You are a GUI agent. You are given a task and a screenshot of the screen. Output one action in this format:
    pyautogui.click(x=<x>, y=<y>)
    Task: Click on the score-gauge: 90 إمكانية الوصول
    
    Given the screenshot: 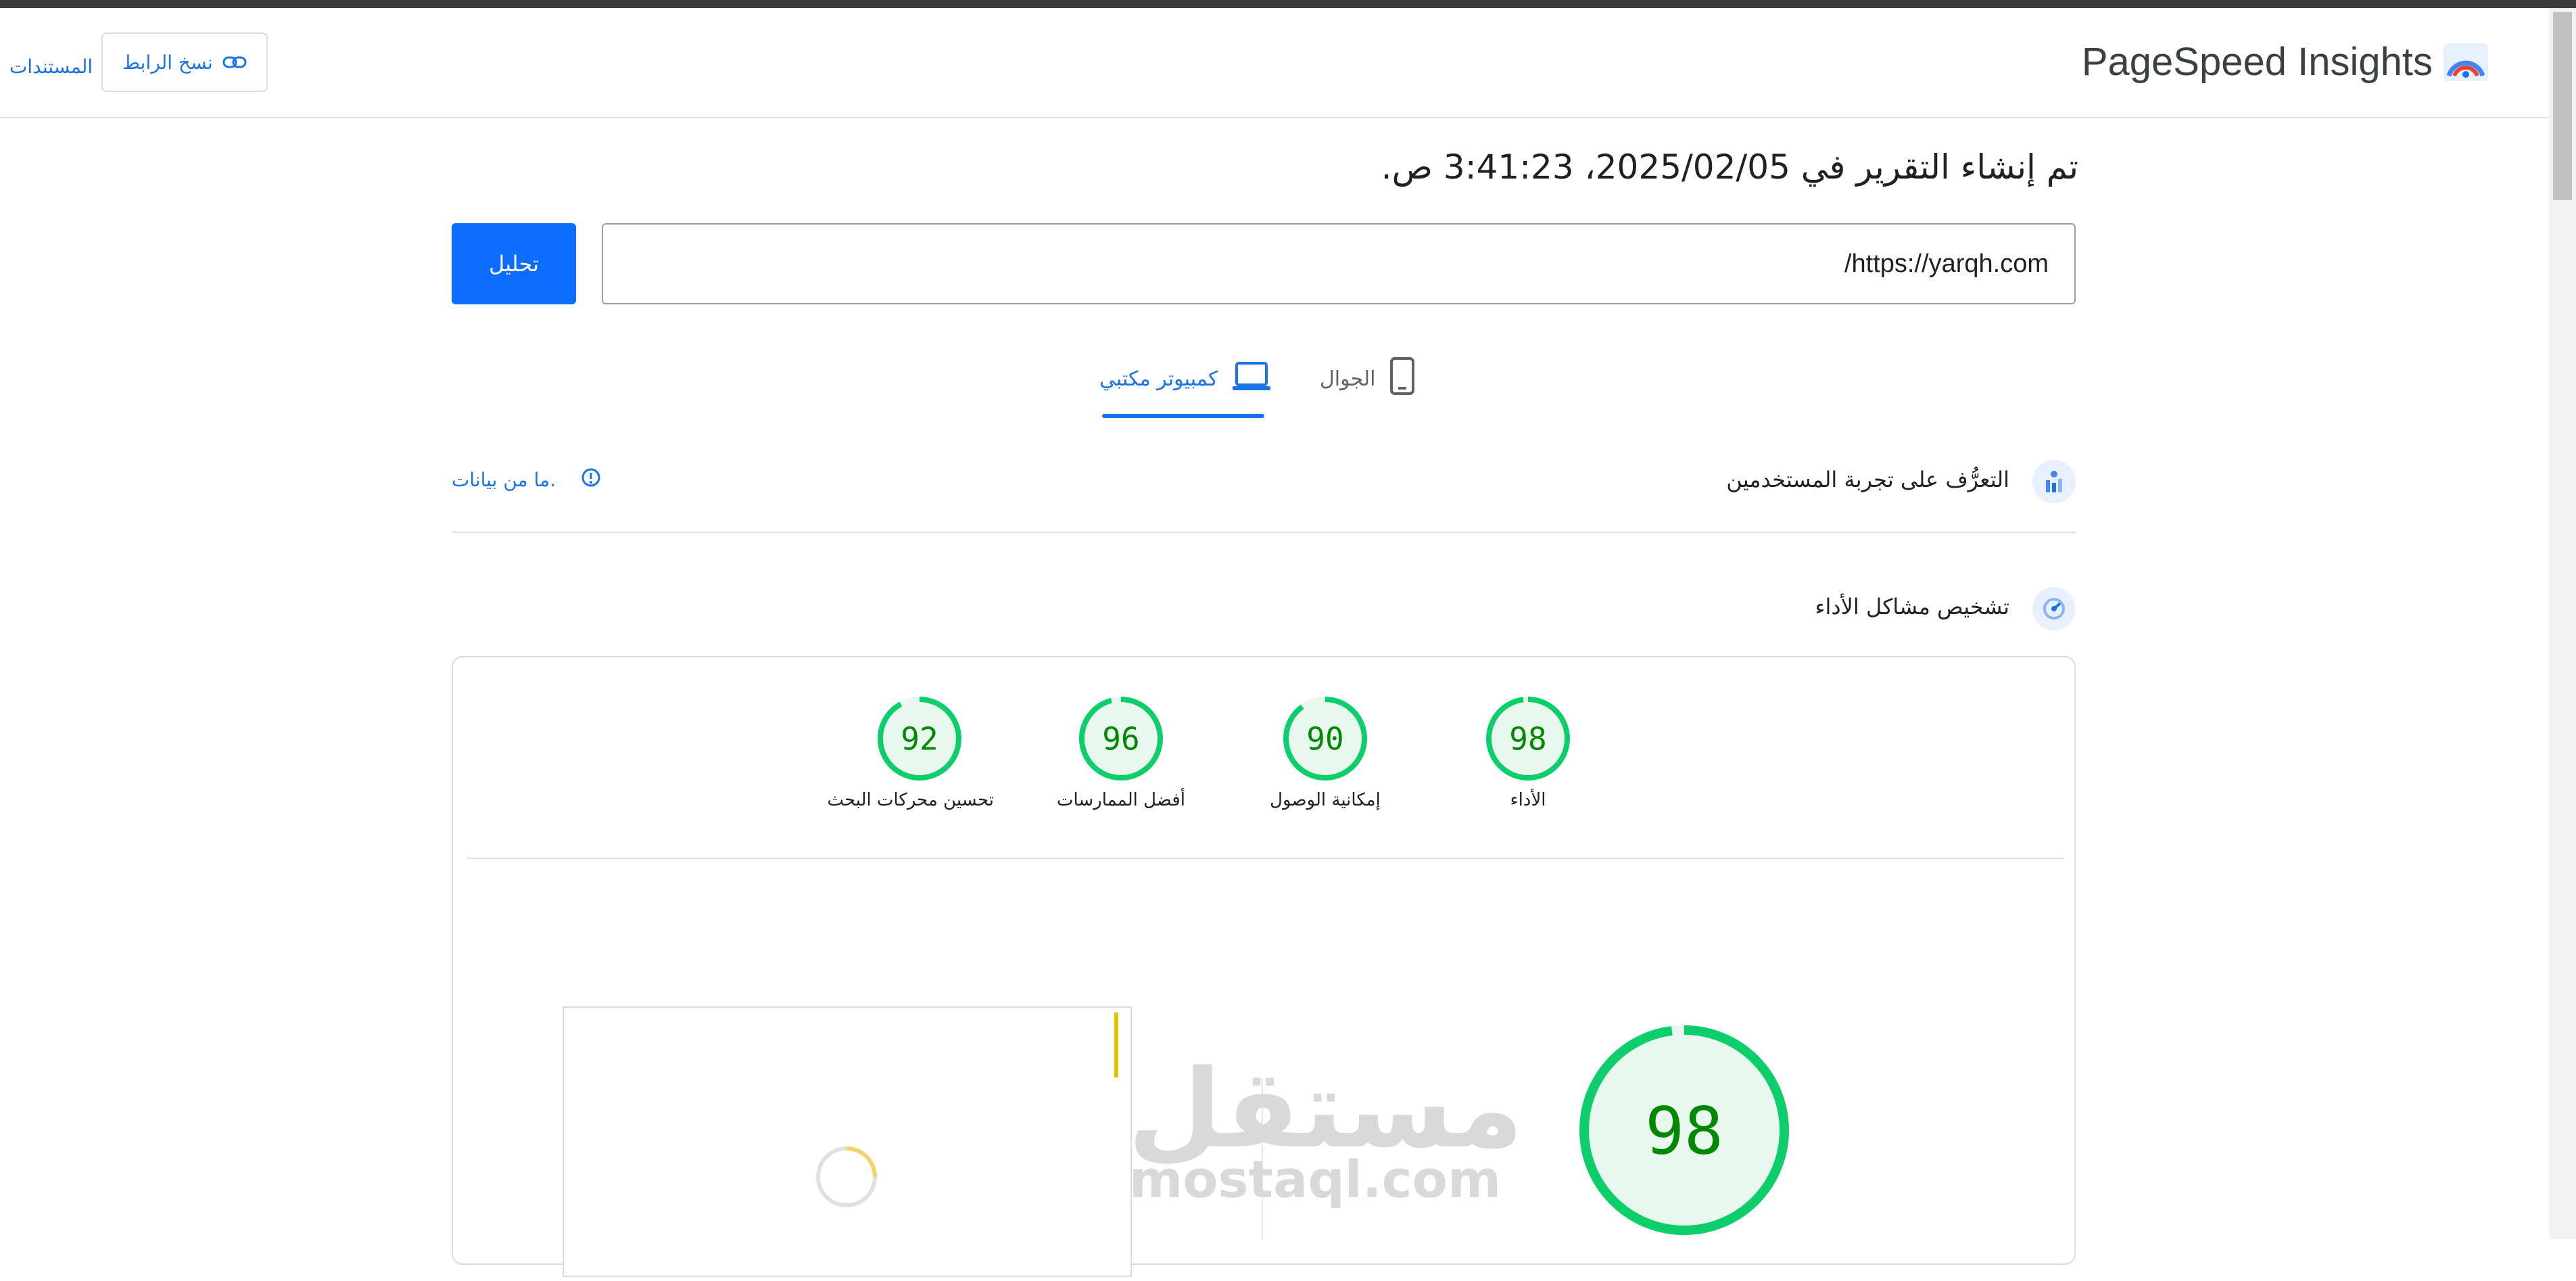 What is the action you would take?
    pyautogui.click(x=1325, y=753)
    